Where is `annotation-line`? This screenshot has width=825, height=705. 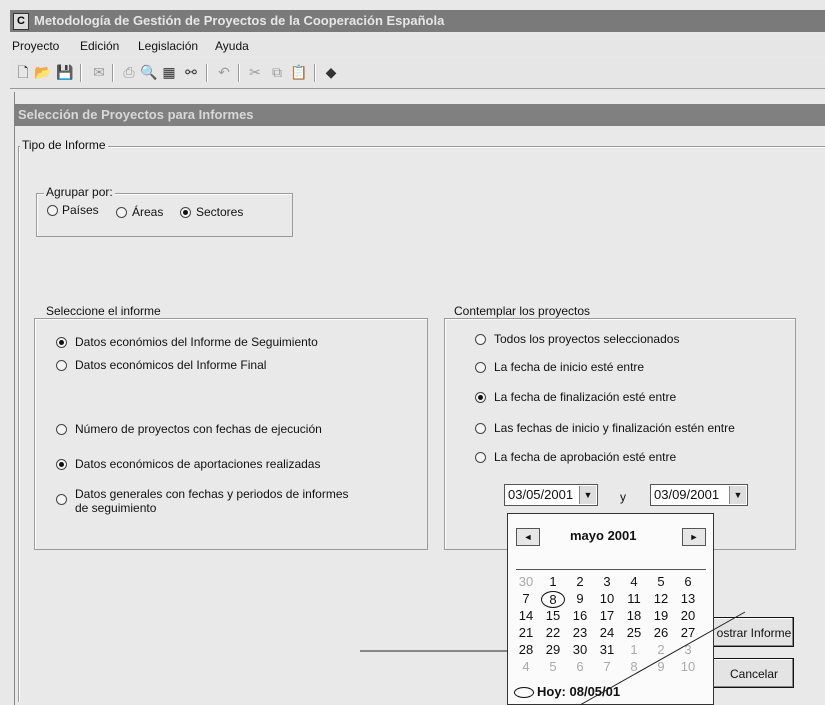 annotation-line is located at coordinates (662, 658).